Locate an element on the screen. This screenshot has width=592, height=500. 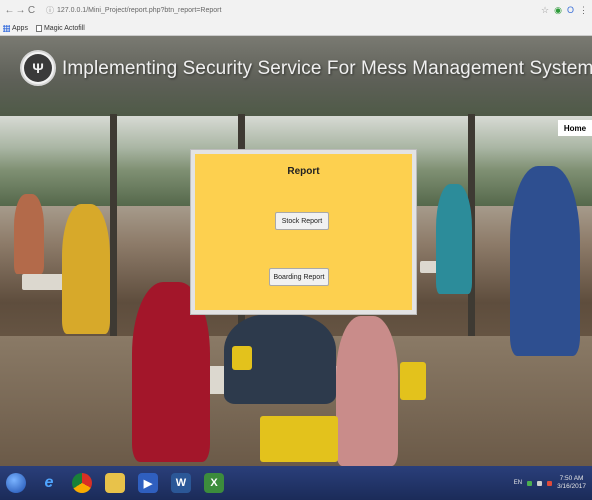
file-explorer-icon is located at coordinates (115, 483).